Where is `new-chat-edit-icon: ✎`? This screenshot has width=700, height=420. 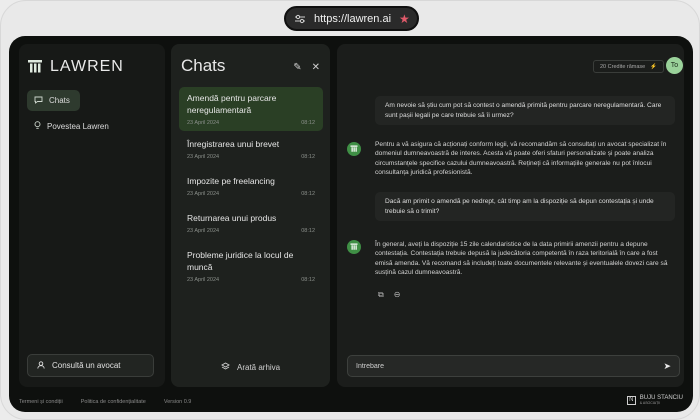
new-chat-edit-icon: ✎ is located at coordinates (297, 67).